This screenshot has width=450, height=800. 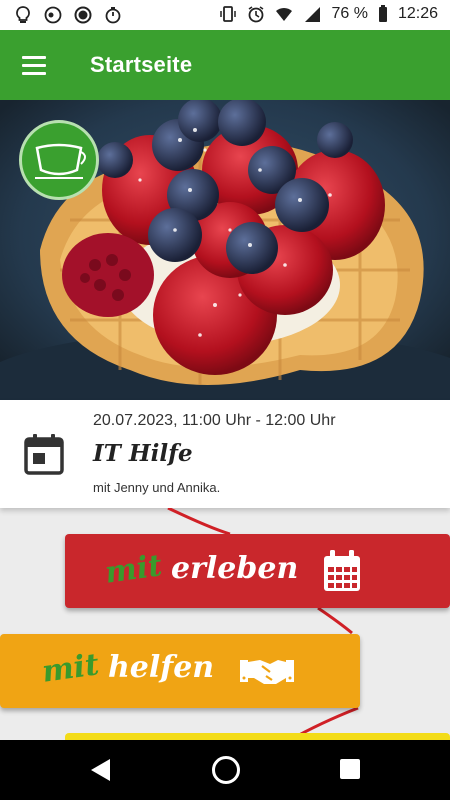 I want to click on event-subtitle: mit Jenny und Annika., so click(x=157, y=487).